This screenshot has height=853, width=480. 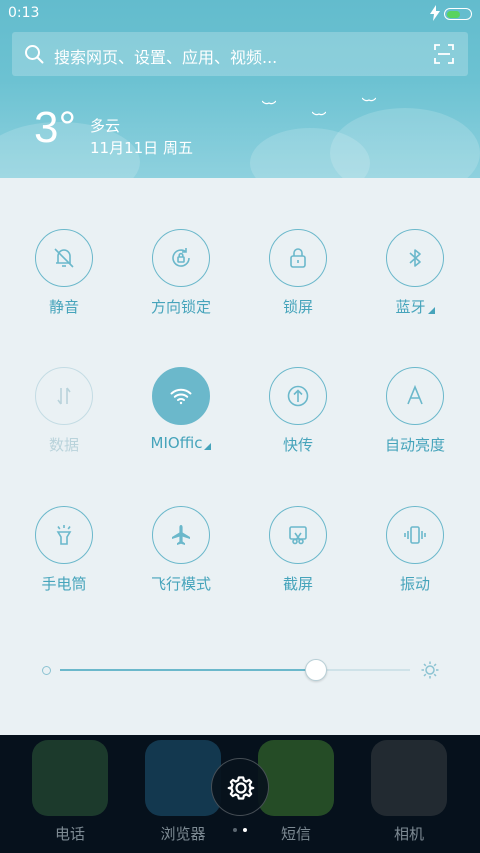 I want to click on quick-transfer-icon, so click(x=298, y=396).